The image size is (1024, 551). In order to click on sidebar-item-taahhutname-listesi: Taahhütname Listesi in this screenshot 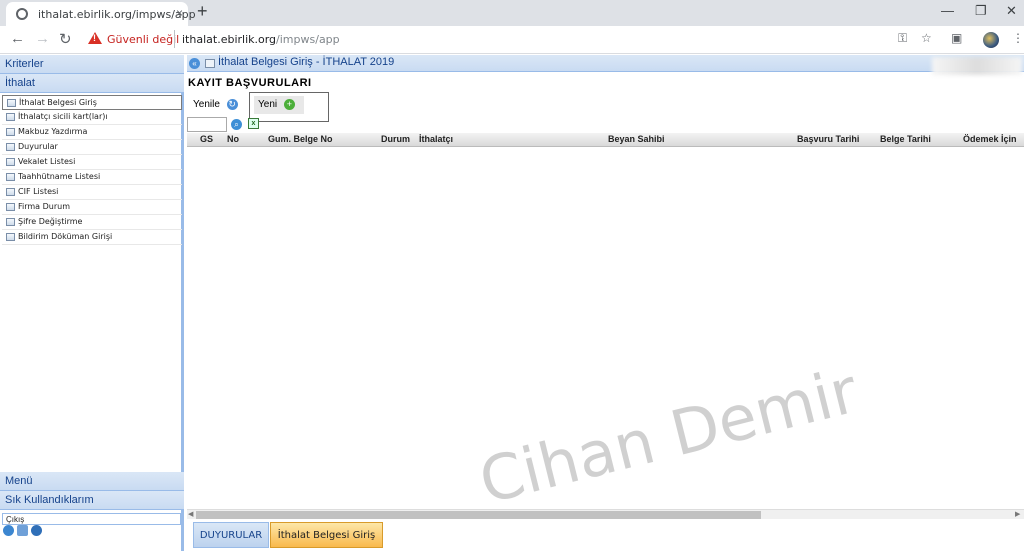, I will do `click(92, 177)`.